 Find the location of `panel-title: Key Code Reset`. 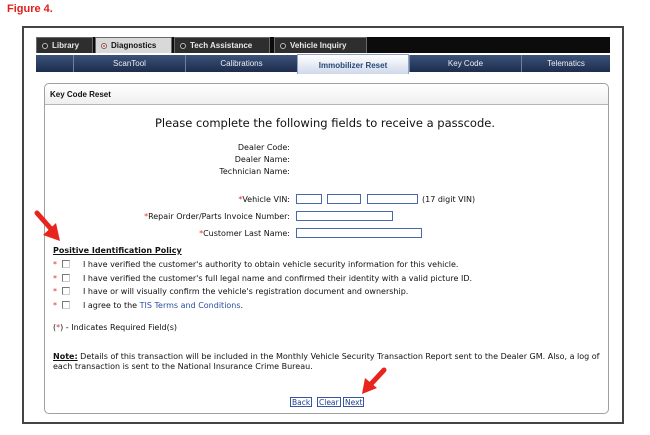

panel-title: Key Code Reset is located at coordinates (80, 94).